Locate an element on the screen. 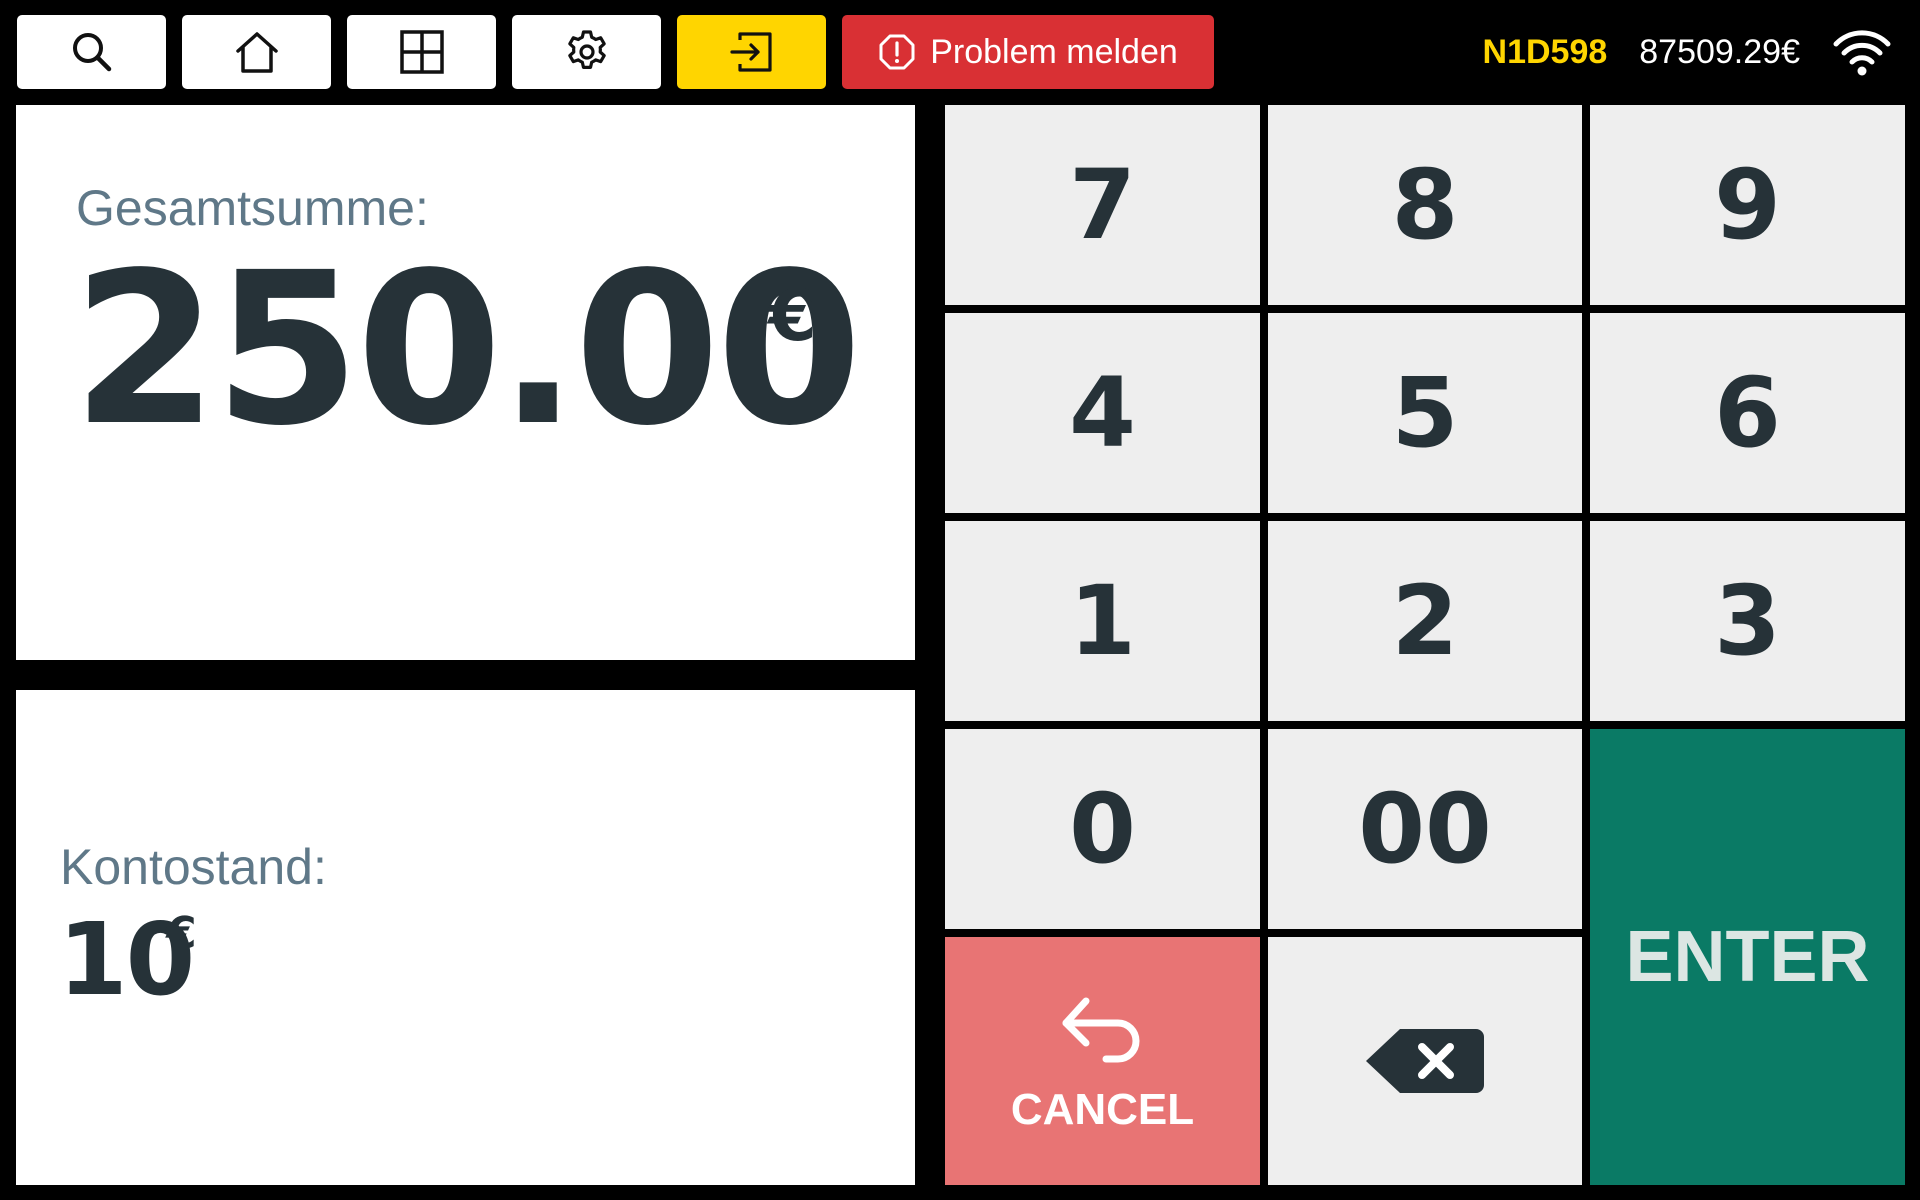 The image size is (1920, 1200). wifi-icon is located at coordinates (1862, 53).